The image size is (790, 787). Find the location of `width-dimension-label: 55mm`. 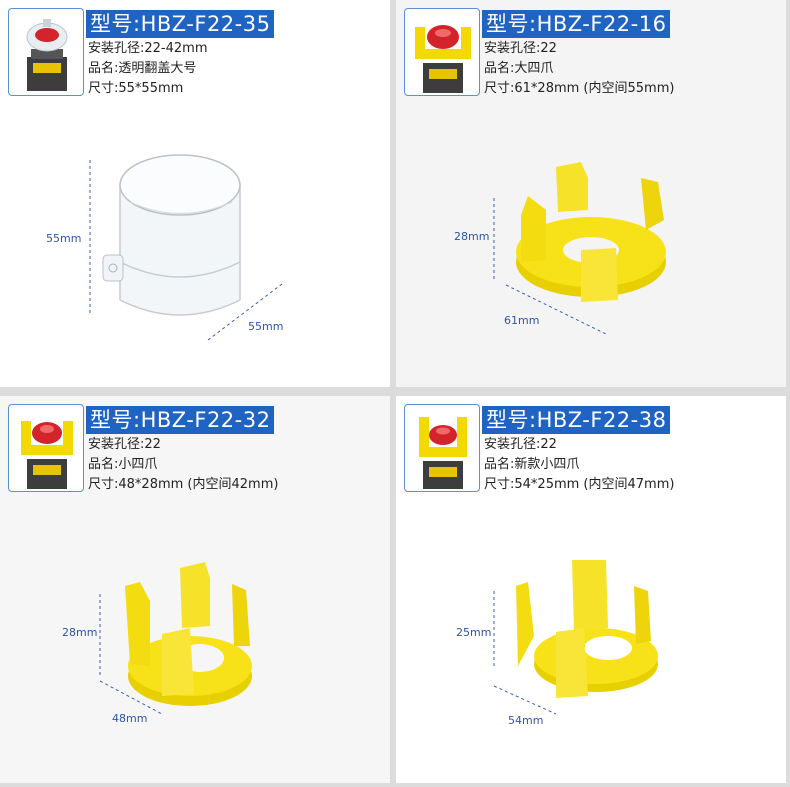

width-dimension-label: 55mm is located at coordinates (266, 326).